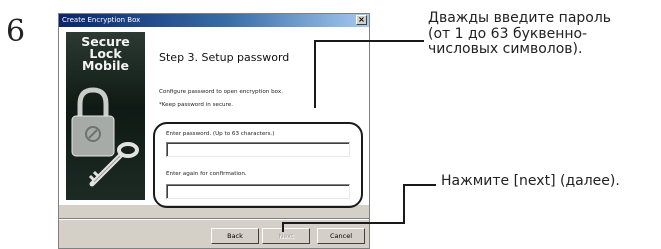  Describe the element at coordinates (258, 191) in the screenshot. I see `confirm-password-input` at that location.